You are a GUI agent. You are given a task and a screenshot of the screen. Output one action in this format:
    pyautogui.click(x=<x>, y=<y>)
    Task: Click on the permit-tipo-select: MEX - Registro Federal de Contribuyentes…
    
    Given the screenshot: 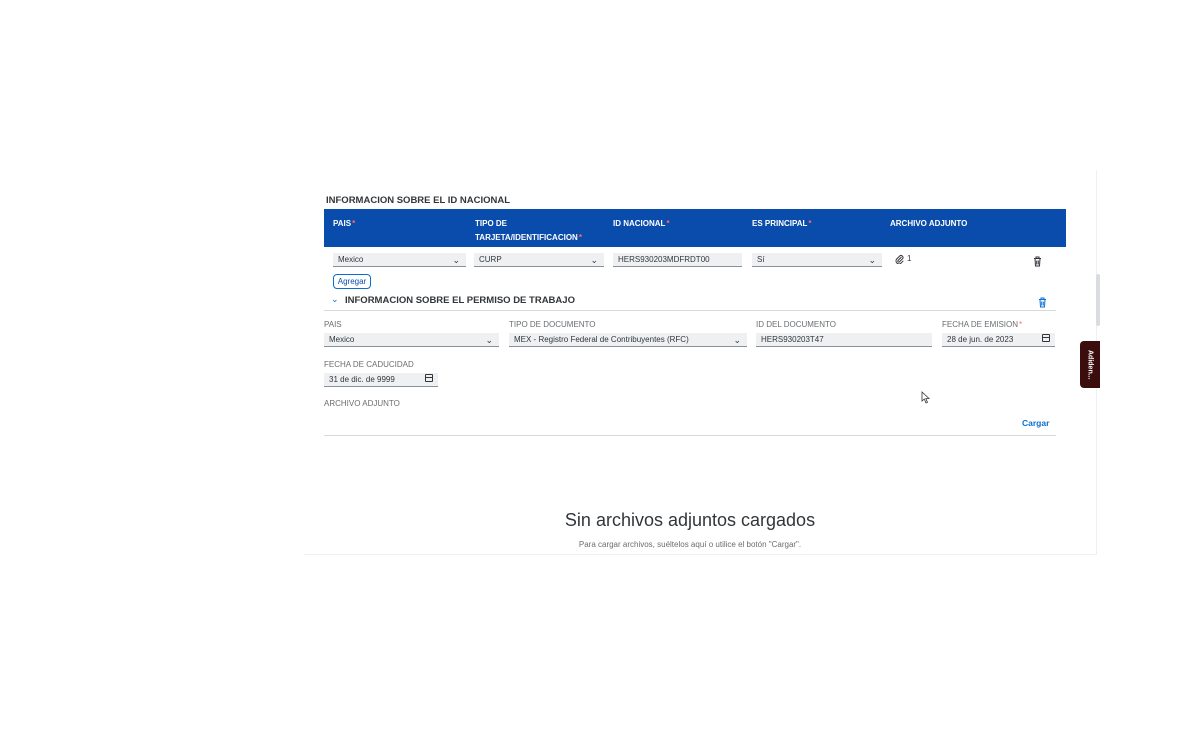 What is the action you would take?
    pyautogui.click(x=628, y=340)
    